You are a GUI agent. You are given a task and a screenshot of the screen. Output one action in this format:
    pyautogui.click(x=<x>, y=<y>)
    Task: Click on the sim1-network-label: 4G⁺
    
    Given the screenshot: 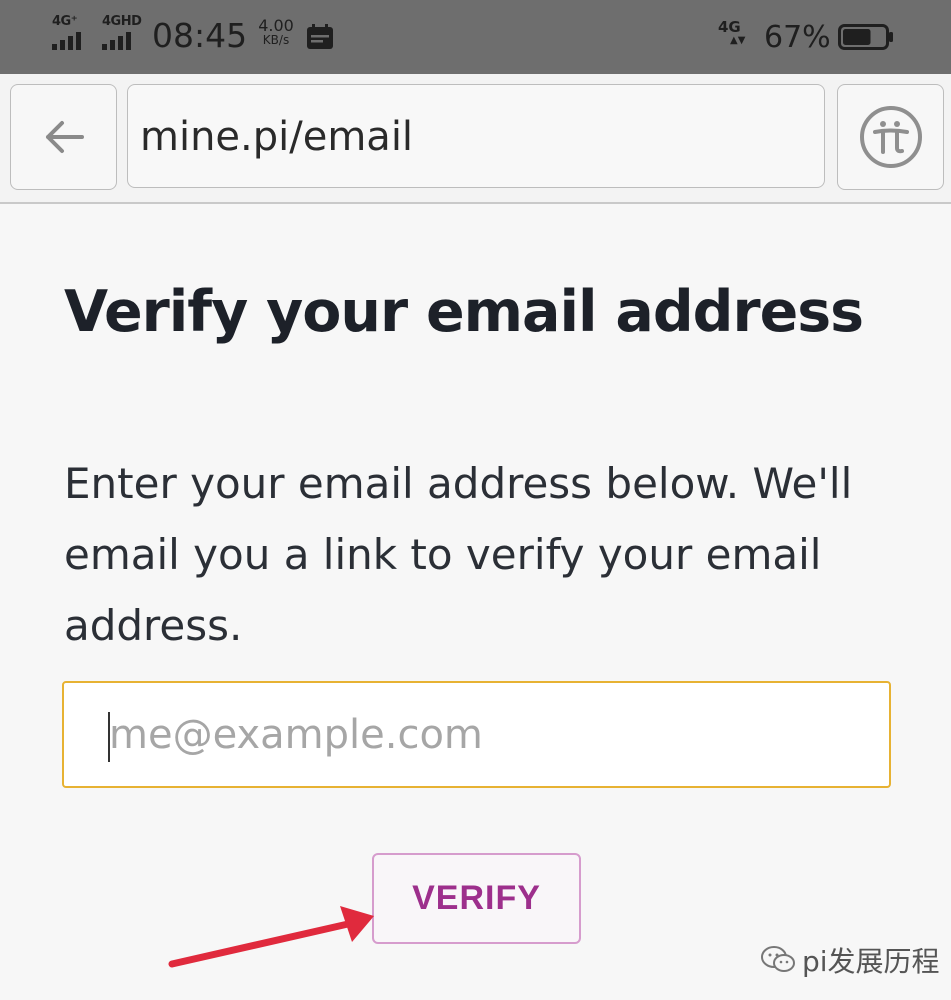 What is the action you would take?
    pyautogui.click(x=65, y=21)
    